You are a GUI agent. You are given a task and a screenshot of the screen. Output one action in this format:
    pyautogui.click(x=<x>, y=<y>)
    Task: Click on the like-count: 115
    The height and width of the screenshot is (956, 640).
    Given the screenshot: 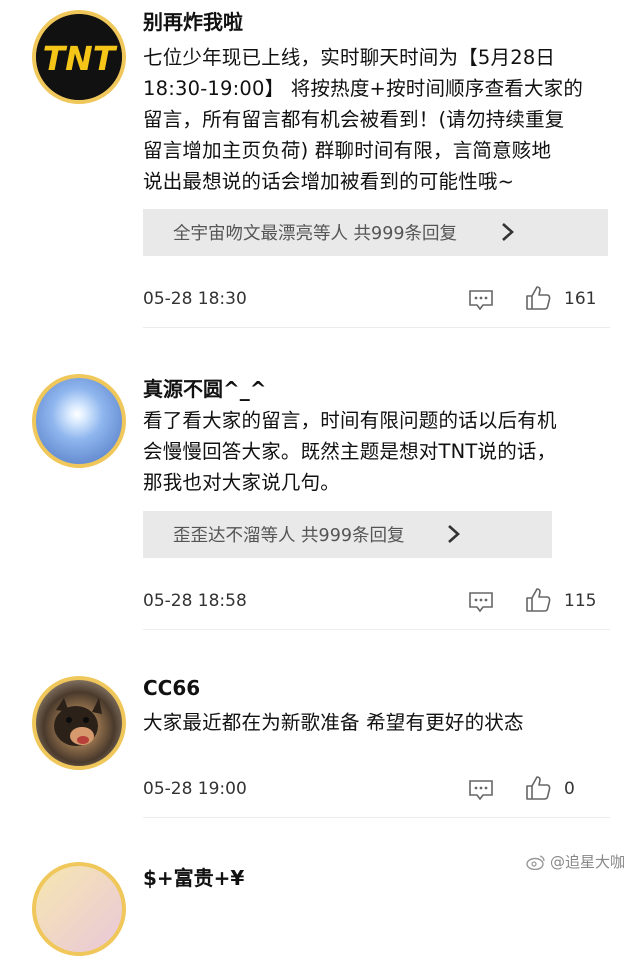 What is the action you would take?
    pyautogui.click(x=580, y=601)
    